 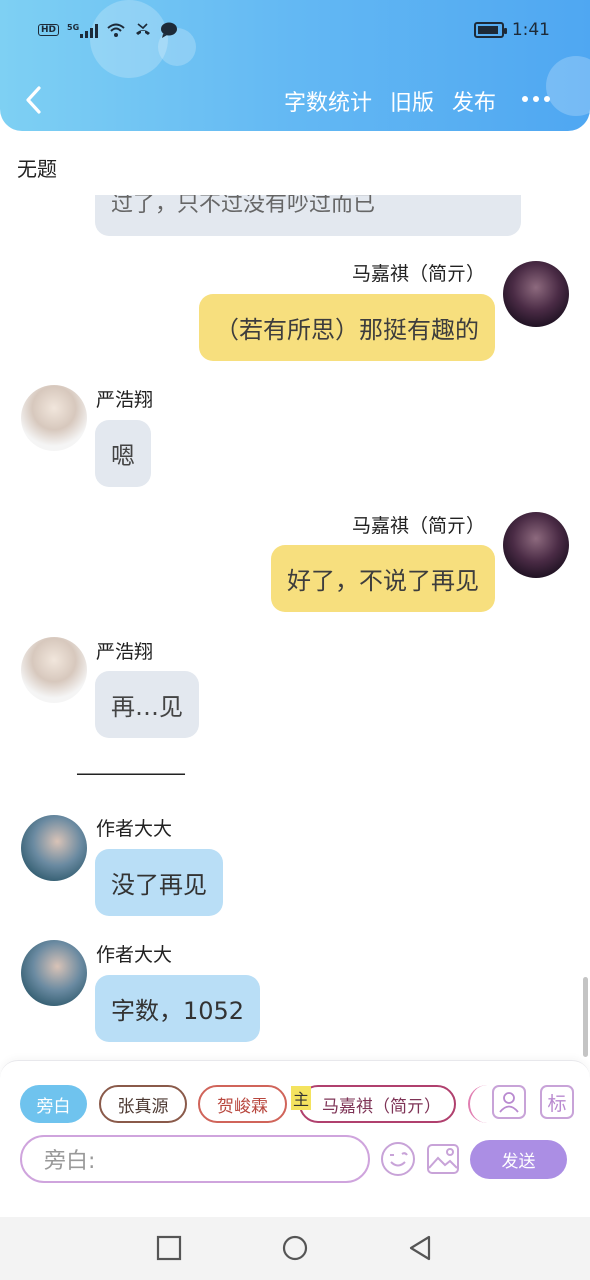 What do you see at coordinates (53, 1104) in the screenshot?
I see `role-chip-narrator: 旁白` at bounding box center [53, 1104].